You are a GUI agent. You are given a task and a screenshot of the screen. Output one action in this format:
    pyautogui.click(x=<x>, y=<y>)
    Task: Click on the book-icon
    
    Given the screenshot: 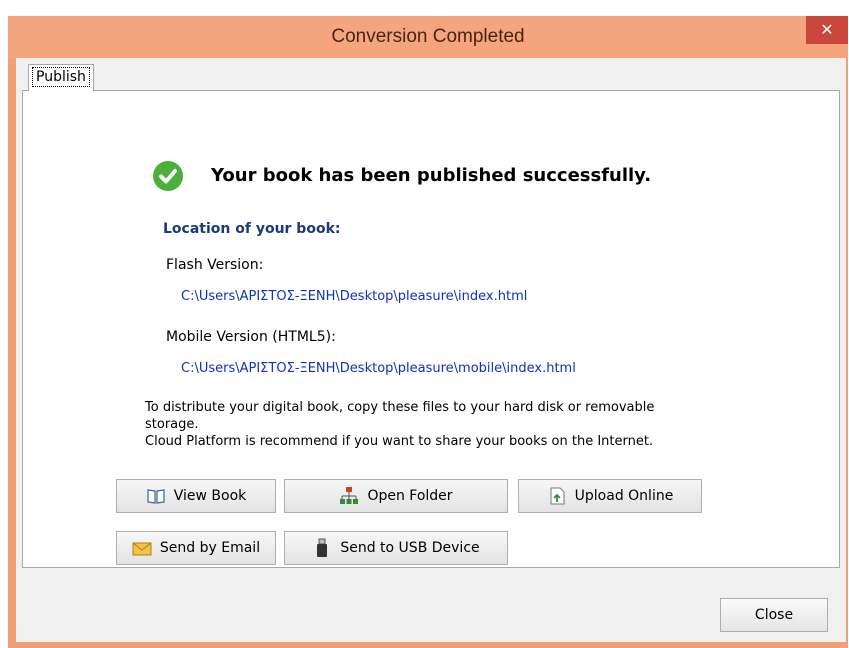 What is the action you would take?
    pyautogui.click(x=156, y=496)
    